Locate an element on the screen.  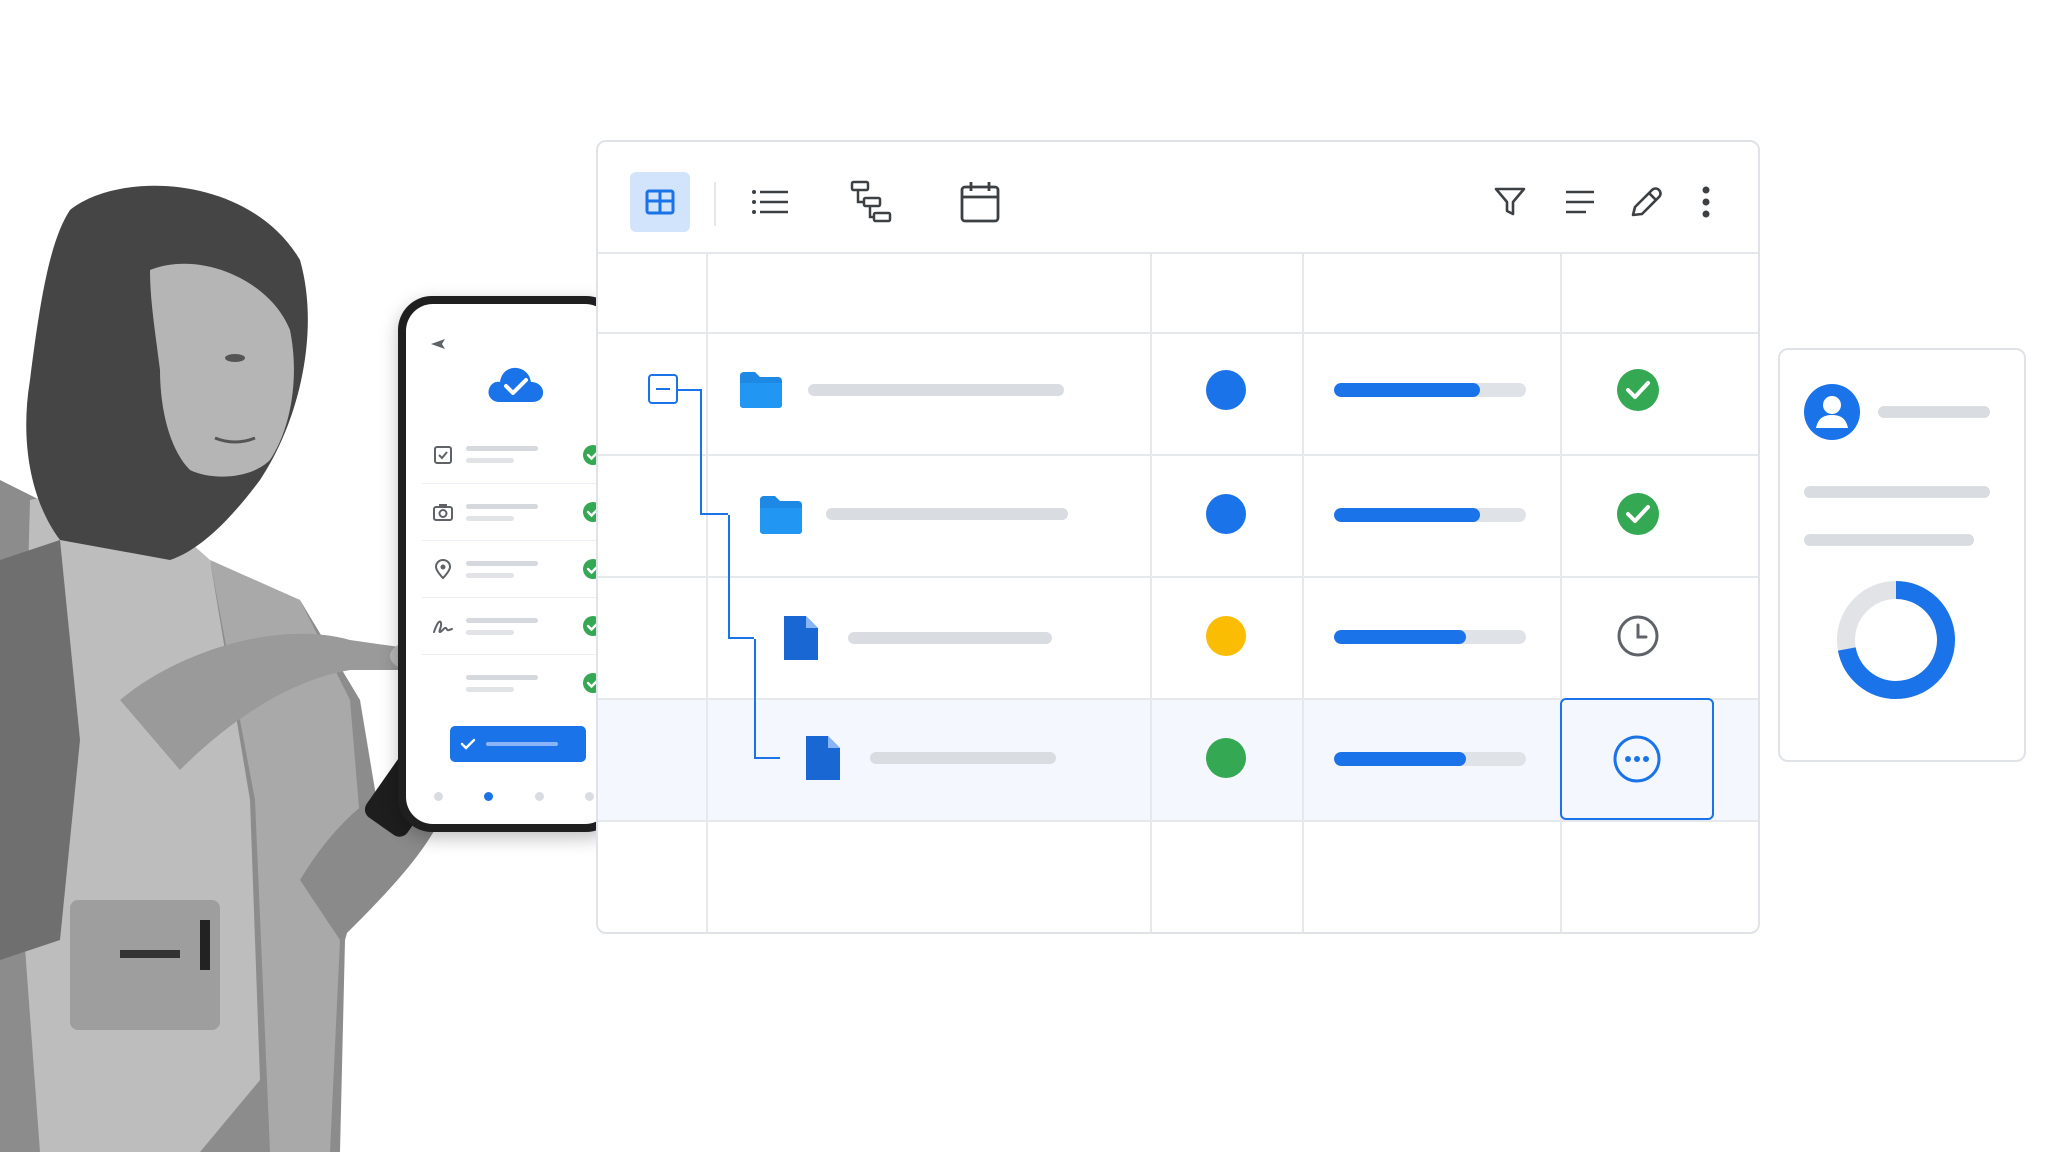
toolbar is located at coordinates (1178, 198).